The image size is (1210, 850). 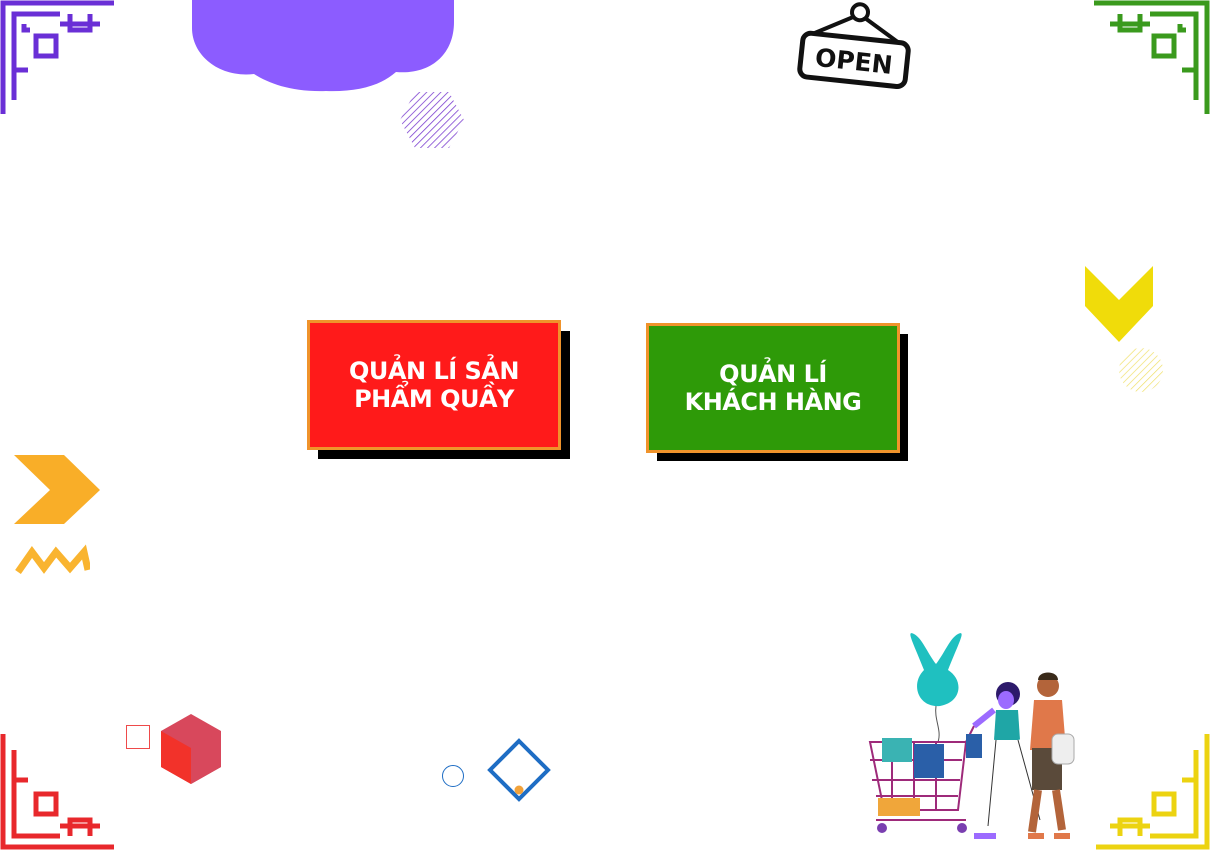 What do you see at coordinates (1141, 370) in the screenshot?
I see `circle-icon` at bounding box center [1141, 370].